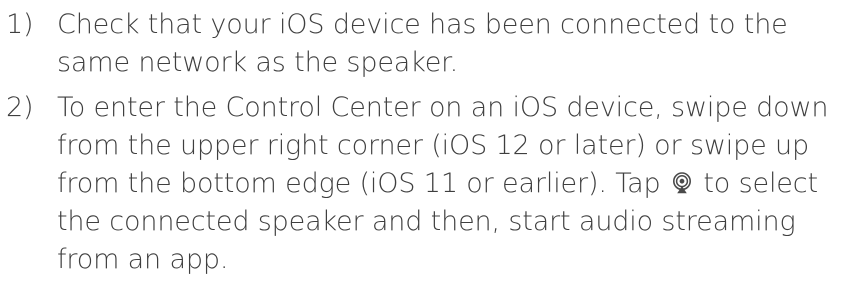 The width and height of the screenshot is (858, 291). What do you see at coordinates (682, 183) in the screenshot?
I see `airplay-audio-icon` at bounding box center [682, 183].